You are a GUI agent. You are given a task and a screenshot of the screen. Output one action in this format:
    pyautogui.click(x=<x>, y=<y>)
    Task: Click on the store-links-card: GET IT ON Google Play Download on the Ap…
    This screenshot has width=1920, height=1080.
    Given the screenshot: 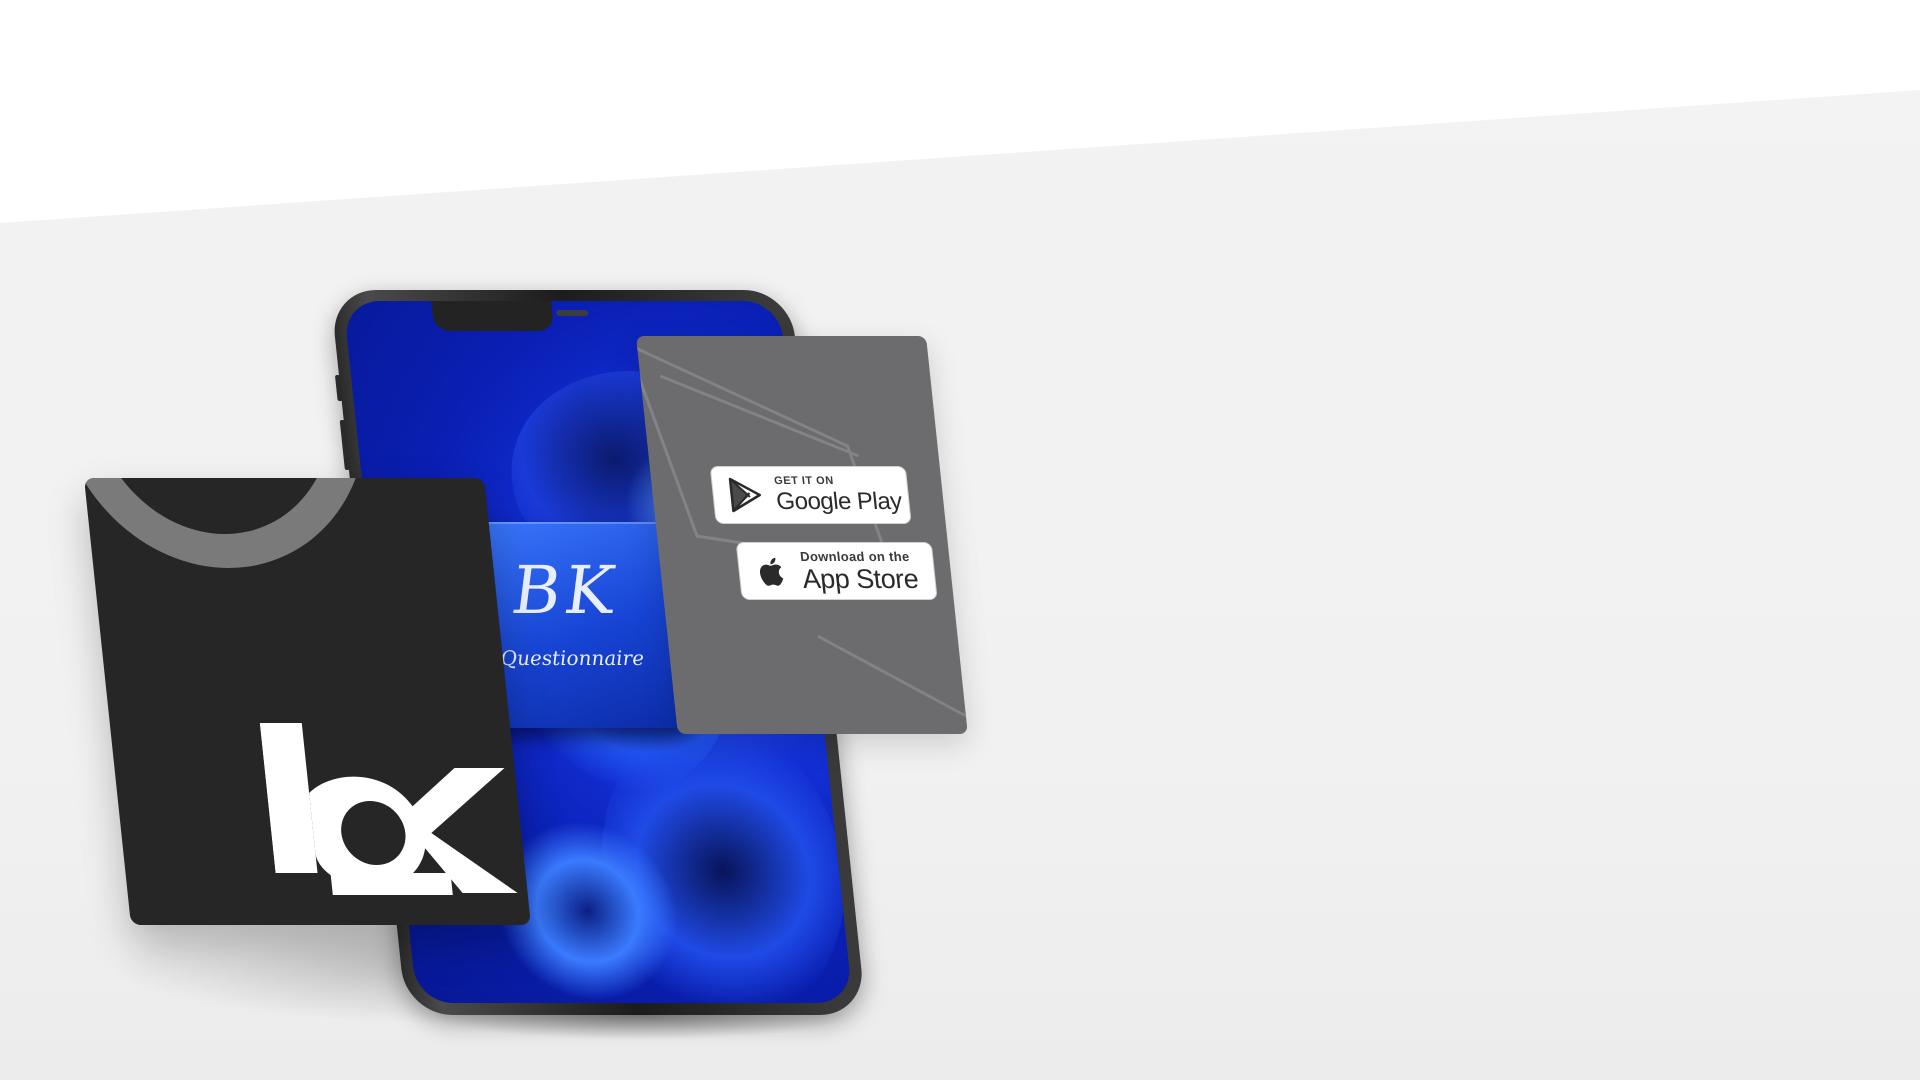 What is the action you would take?
    pyautogui.click(x=802, y=535)
    